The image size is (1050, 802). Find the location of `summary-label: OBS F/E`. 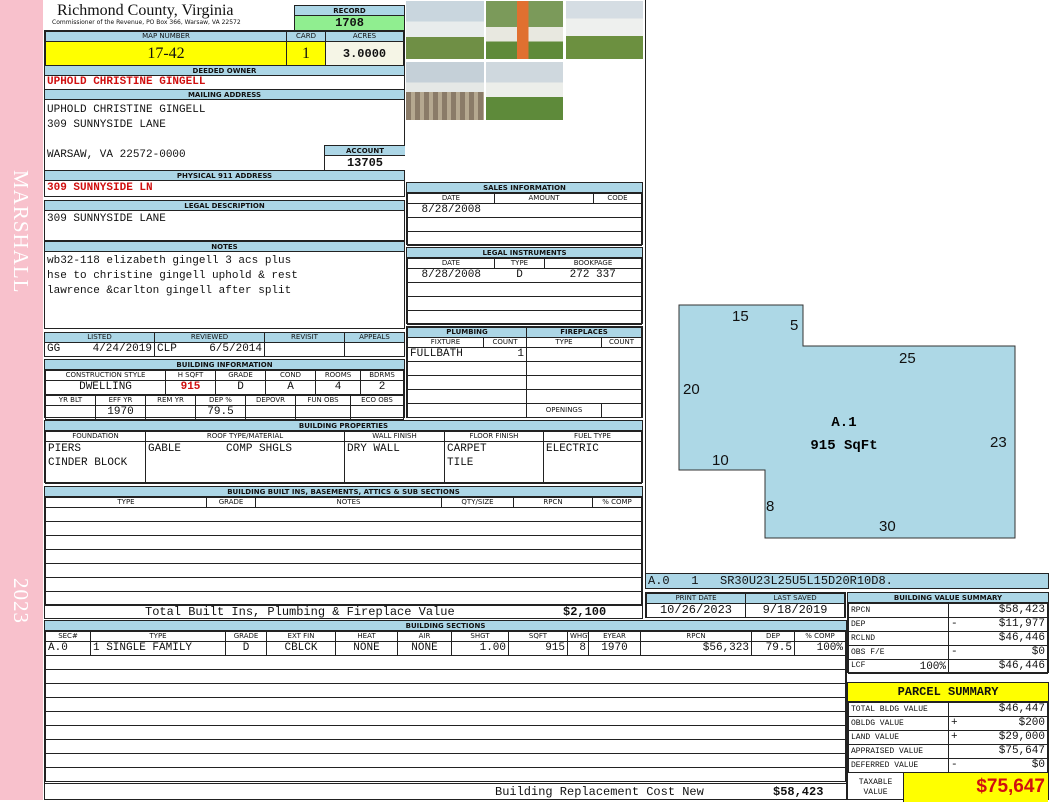

summary-label: OBS F/E is located at coordinates (868, 652).